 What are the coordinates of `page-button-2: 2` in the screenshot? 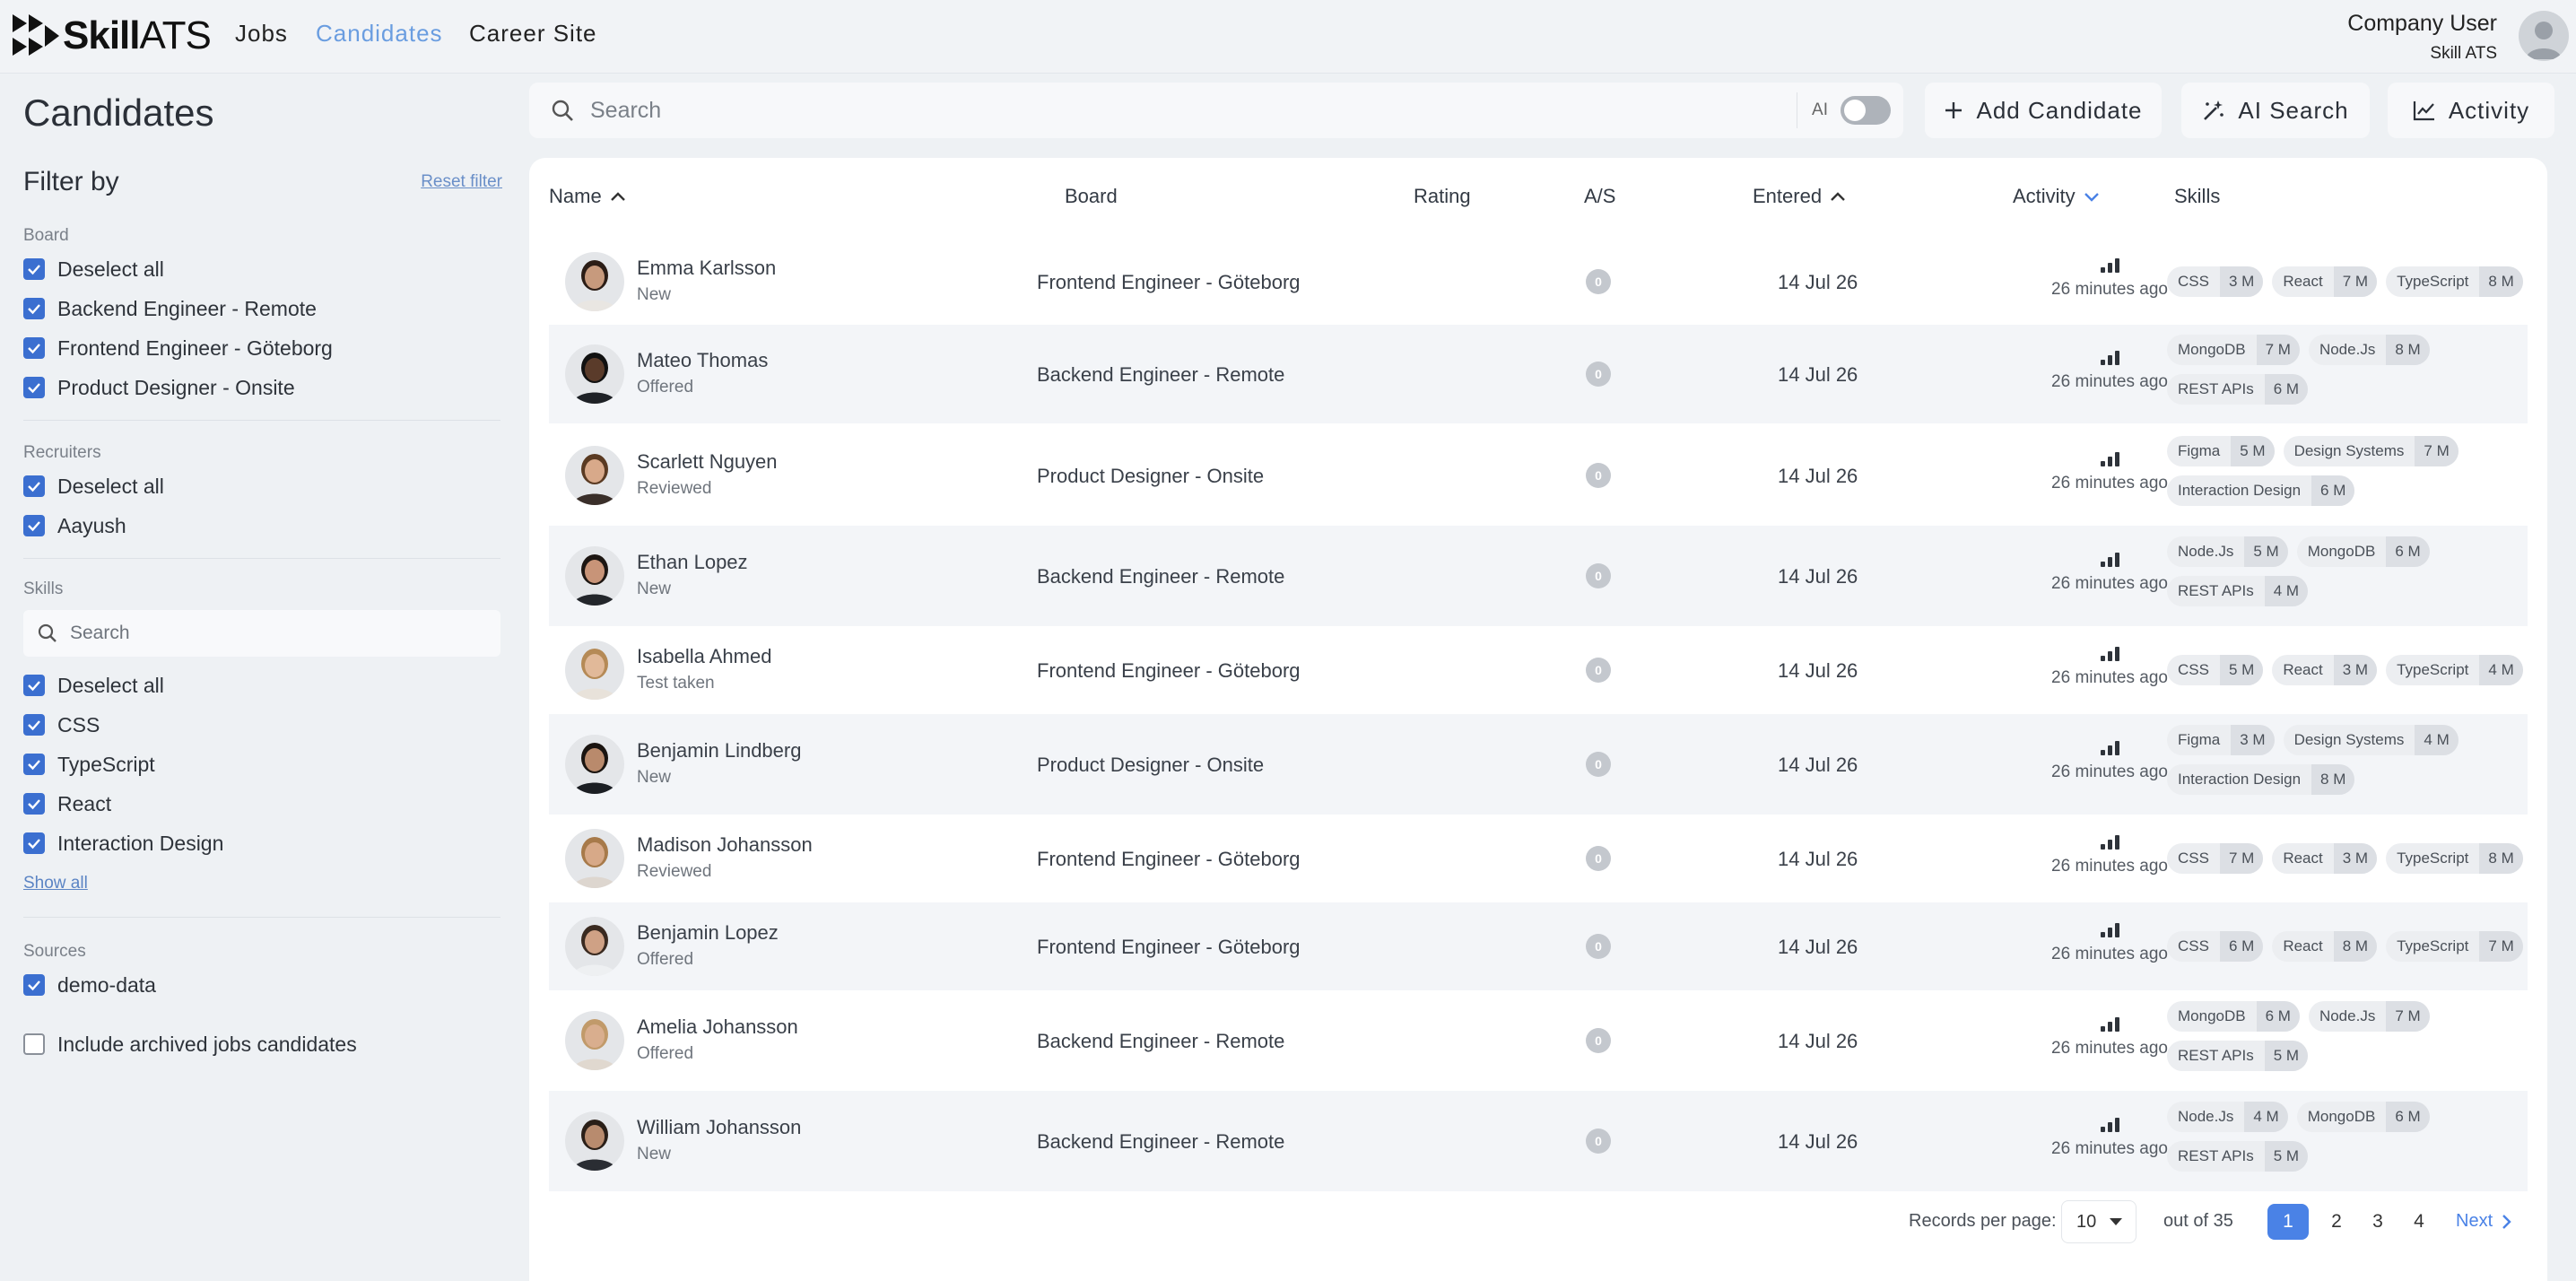 It's located at (2336, 1222).